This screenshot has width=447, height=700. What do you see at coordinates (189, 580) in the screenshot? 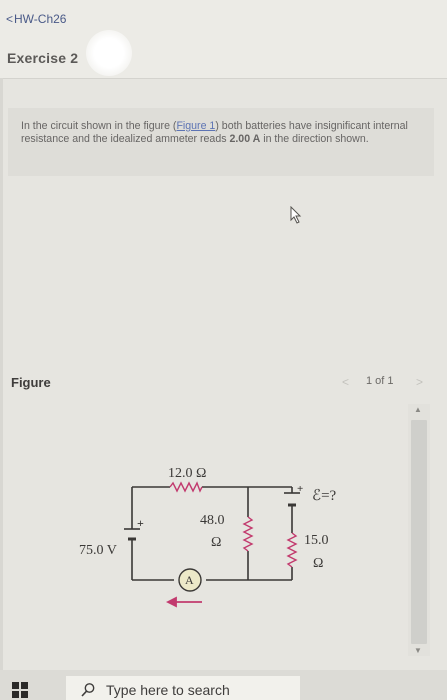
I see `label-ammeter: A` at bounding box center [189, 580].